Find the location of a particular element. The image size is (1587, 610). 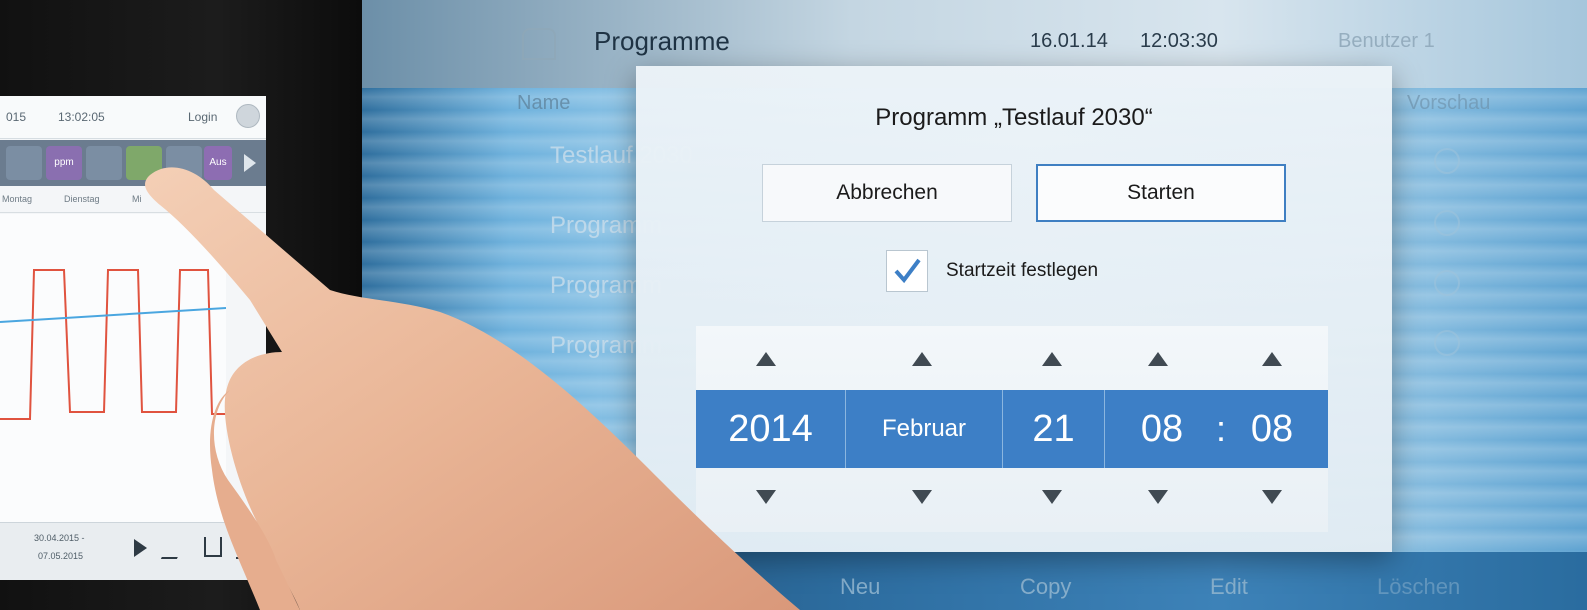

hour-value: 08 is located at coordinates (1162, 429).